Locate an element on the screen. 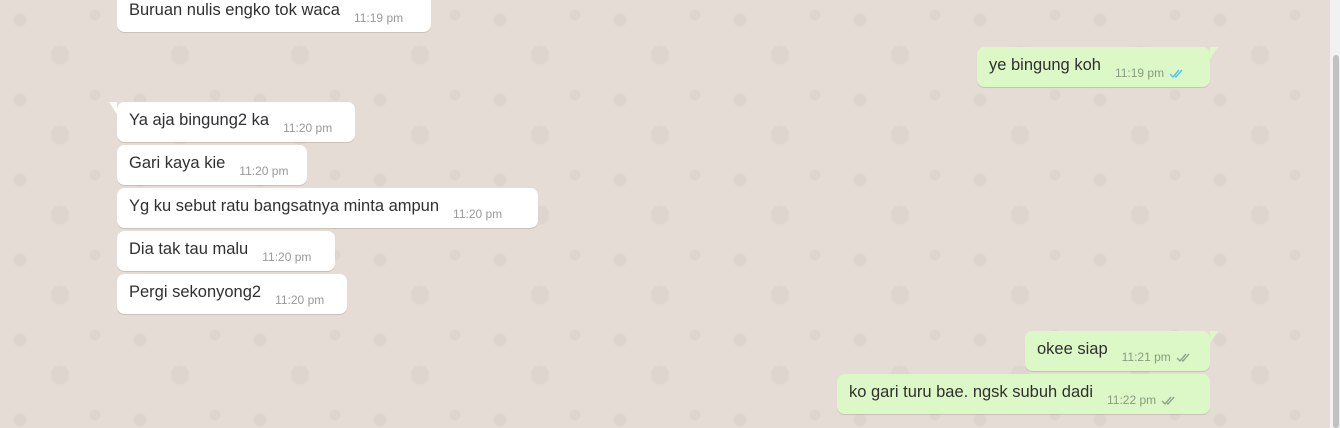  chat-scrollbar is located at coordinates (1335, 214).